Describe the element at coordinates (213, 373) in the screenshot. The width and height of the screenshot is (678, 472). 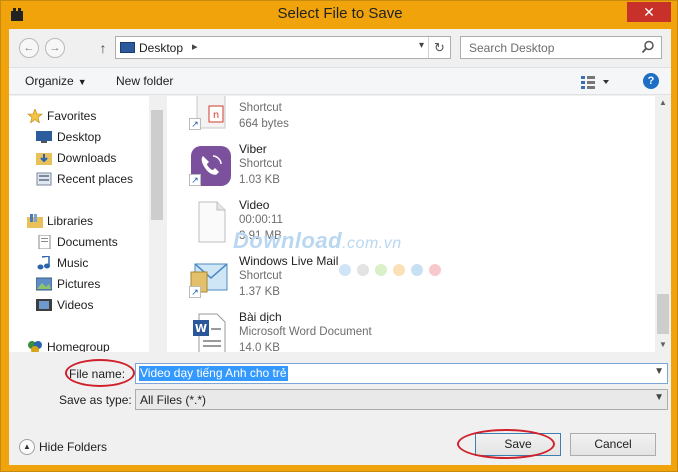
I see `file-name-value: Video dạy tiếng Anh cho trẻ` at that location.